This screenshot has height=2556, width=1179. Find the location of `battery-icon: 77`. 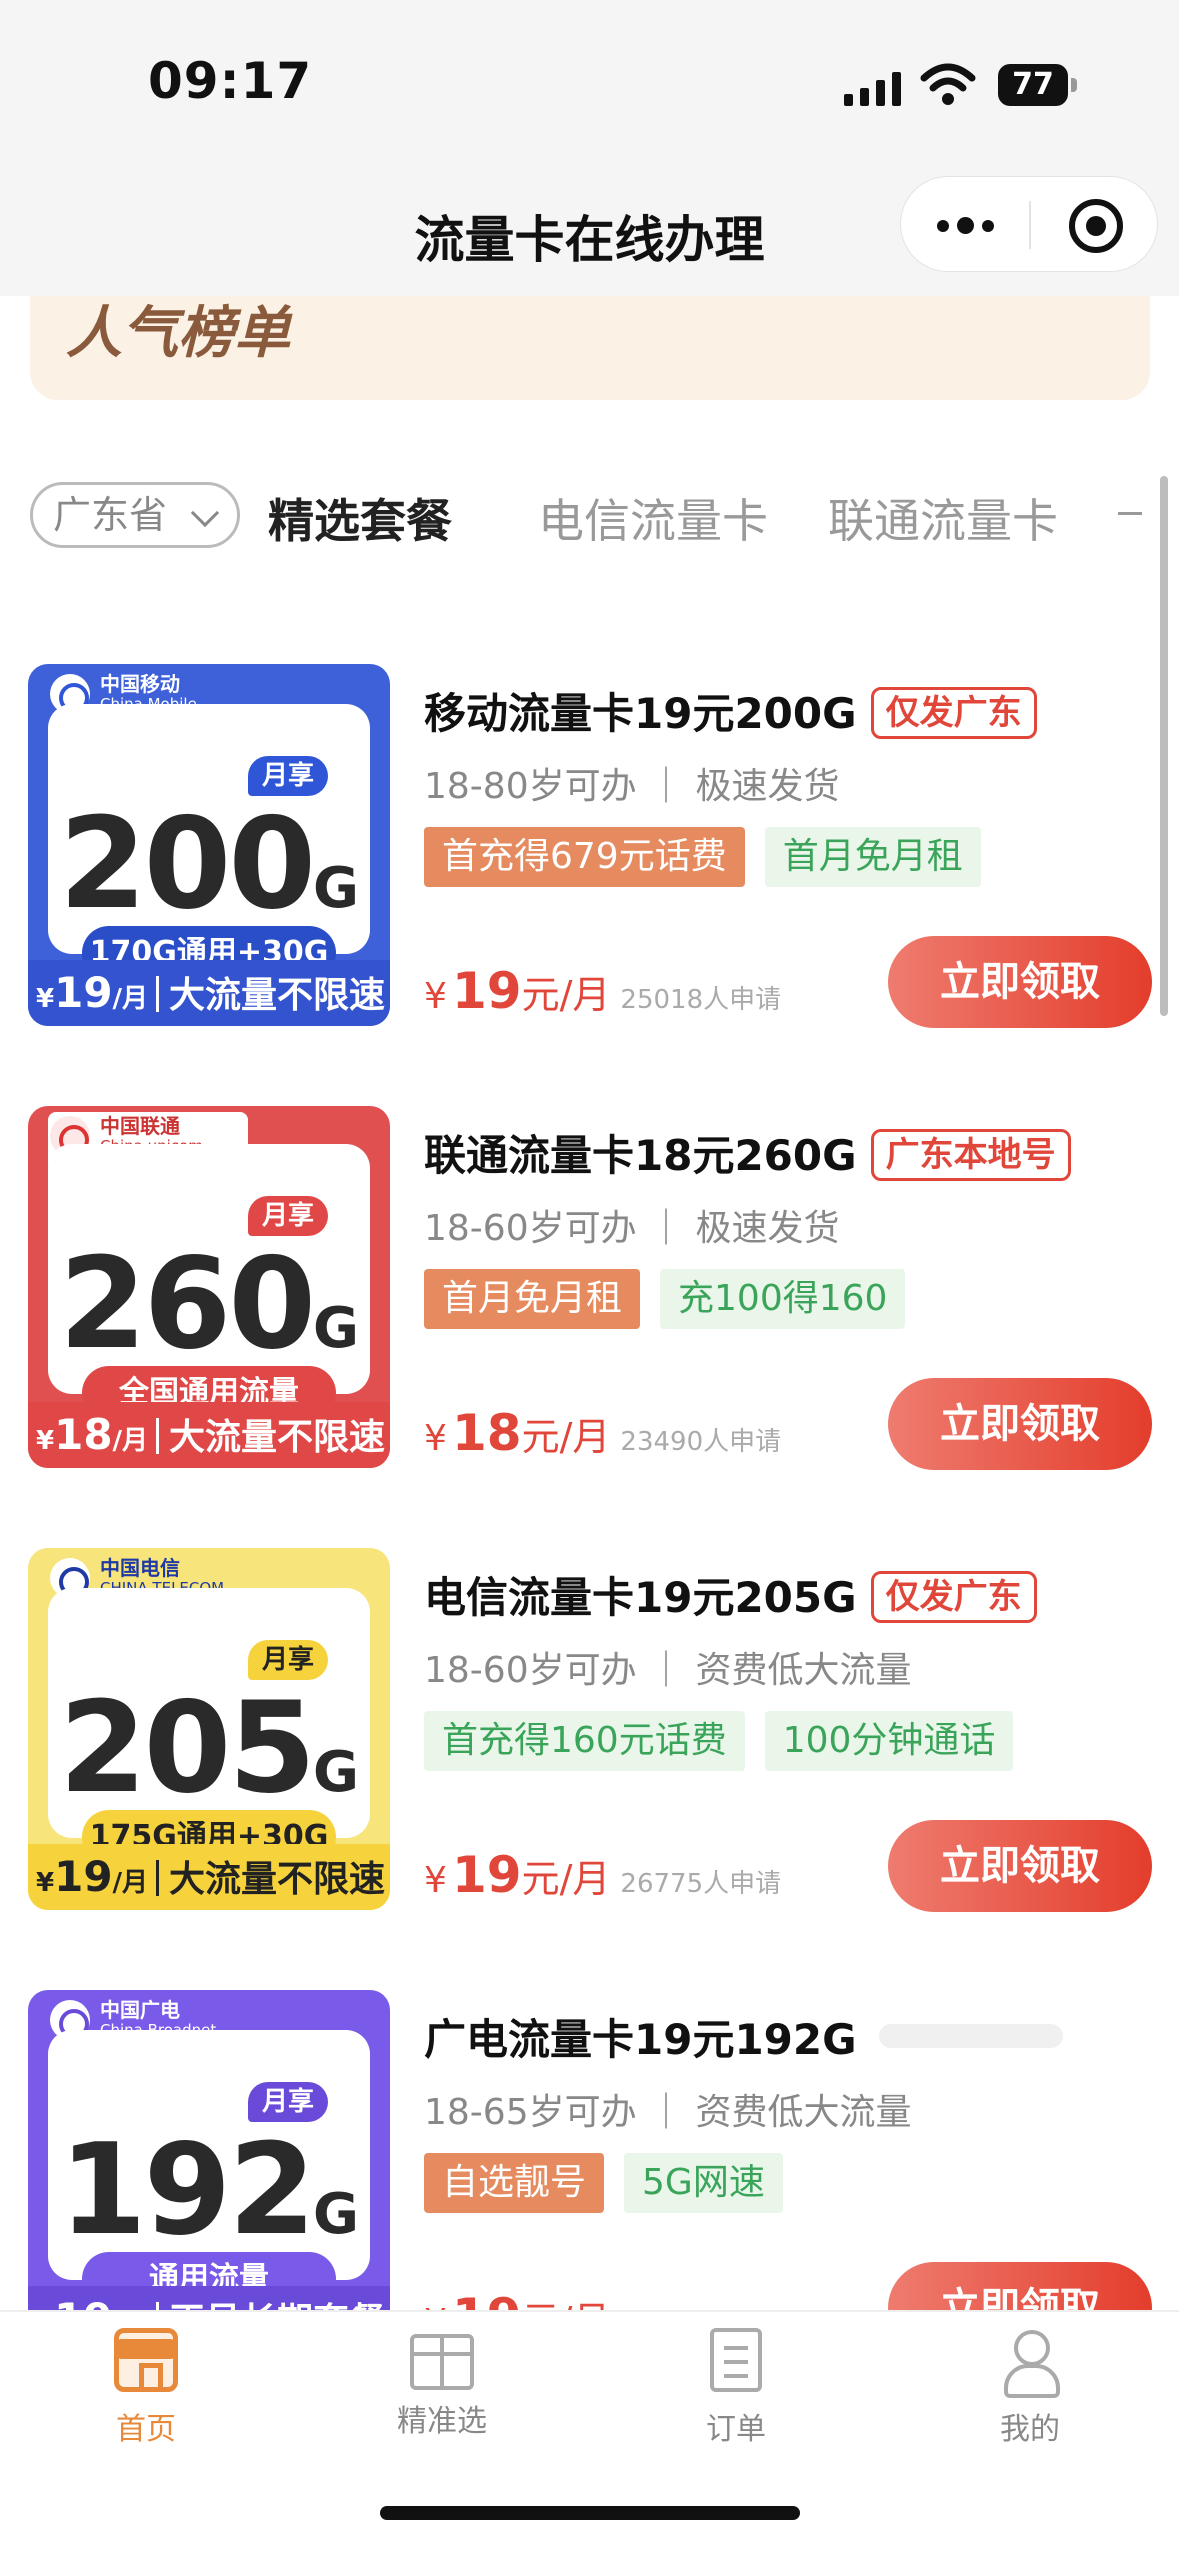

battery-icon: 77 is located at coordinates (1037, 85).